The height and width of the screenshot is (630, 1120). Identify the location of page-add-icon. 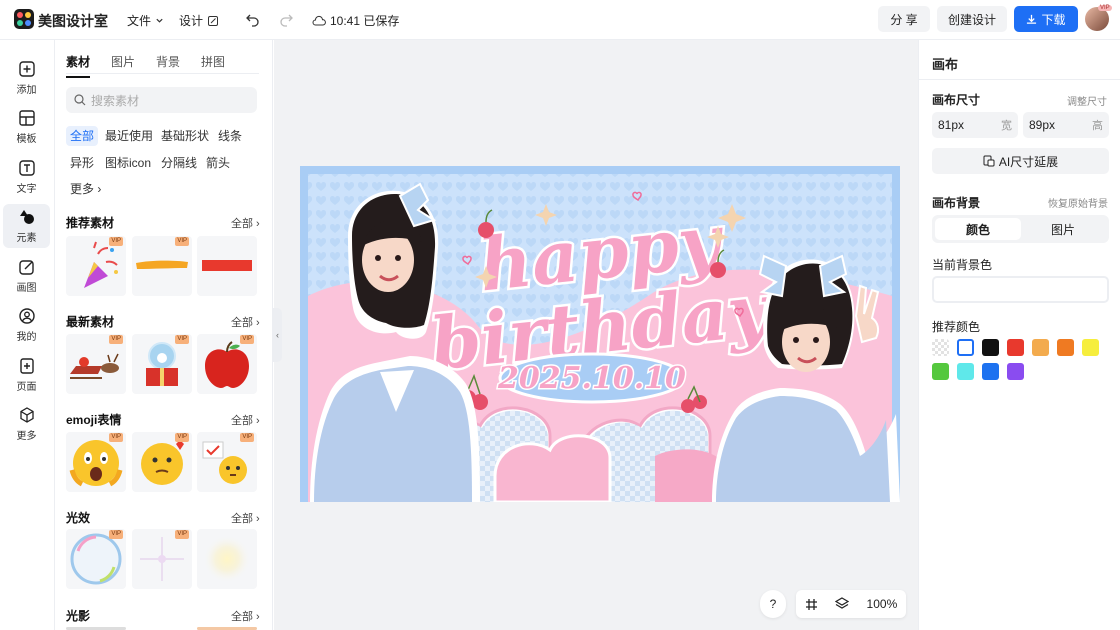
(26, 366).